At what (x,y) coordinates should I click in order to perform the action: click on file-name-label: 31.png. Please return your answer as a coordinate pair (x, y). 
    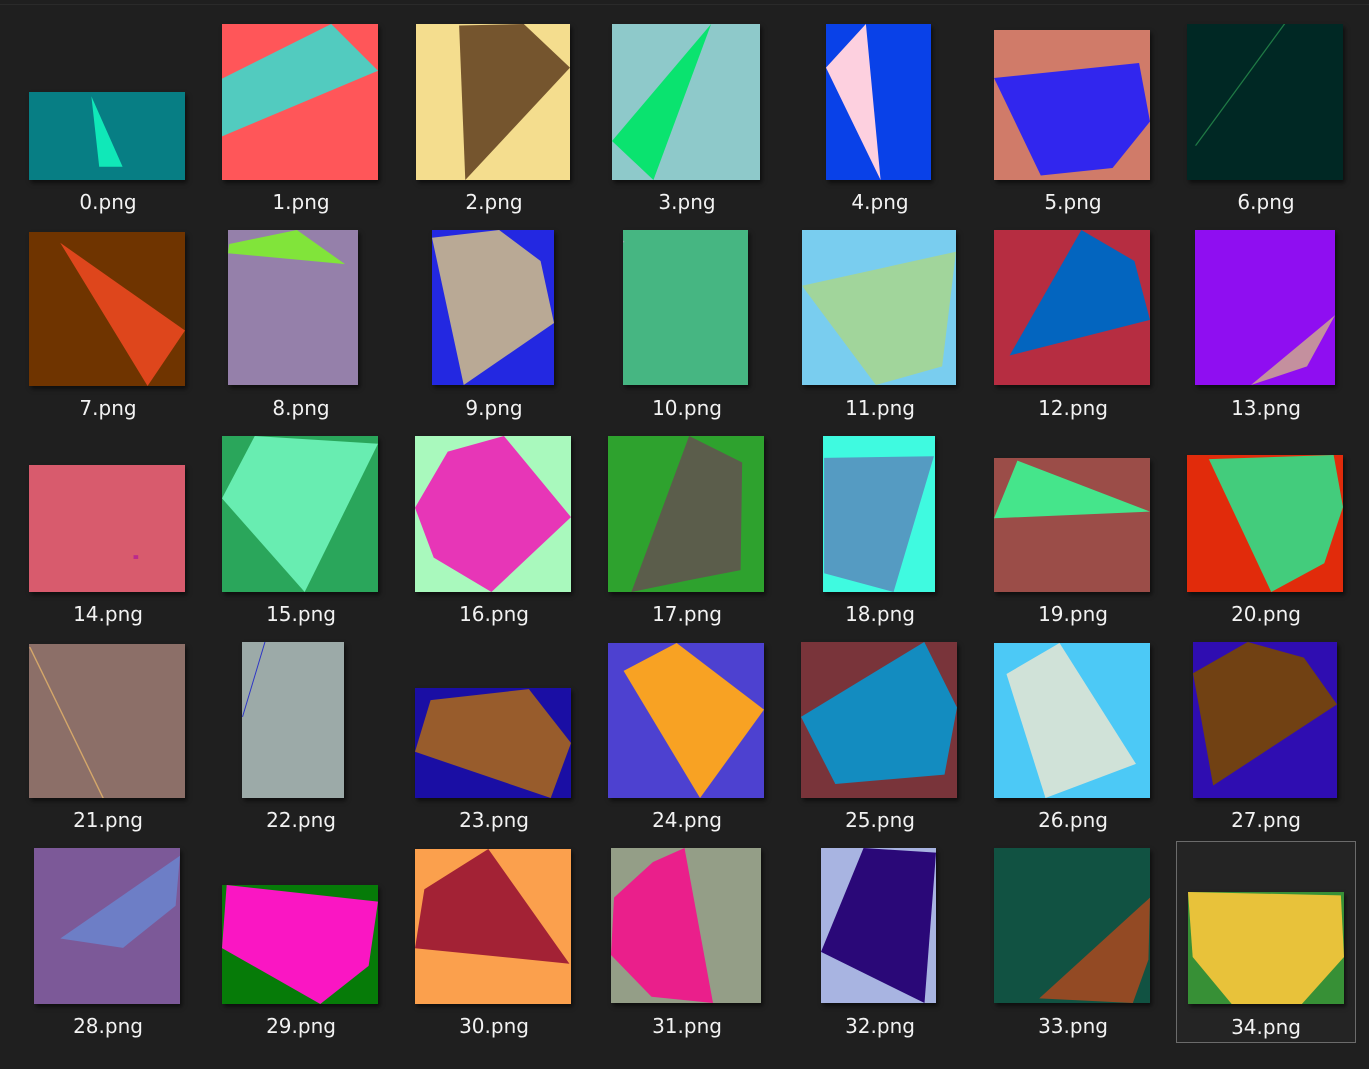
    Looking at the image, I should click on (687, 1026).